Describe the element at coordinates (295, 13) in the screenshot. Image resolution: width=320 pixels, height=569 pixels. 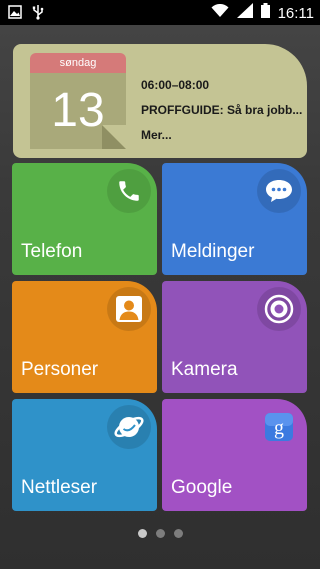
I see `clock: 16:11` at that location.